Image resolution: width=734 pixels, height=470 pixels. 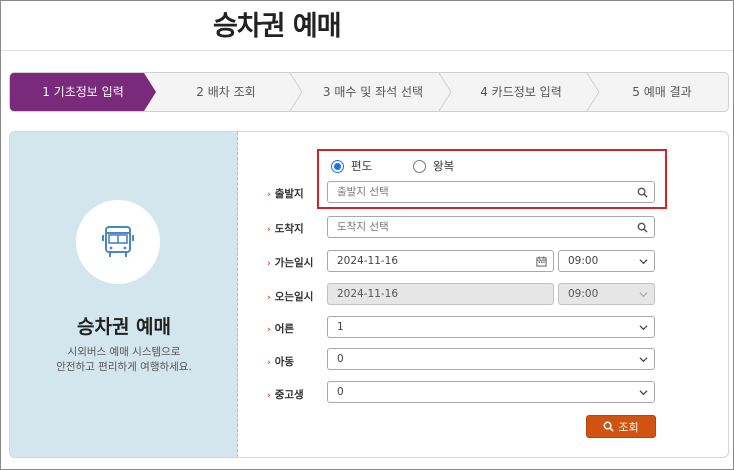 I want to click on step-1-basic-info: 1 기초정보 입력, so click(x=83, y=92).